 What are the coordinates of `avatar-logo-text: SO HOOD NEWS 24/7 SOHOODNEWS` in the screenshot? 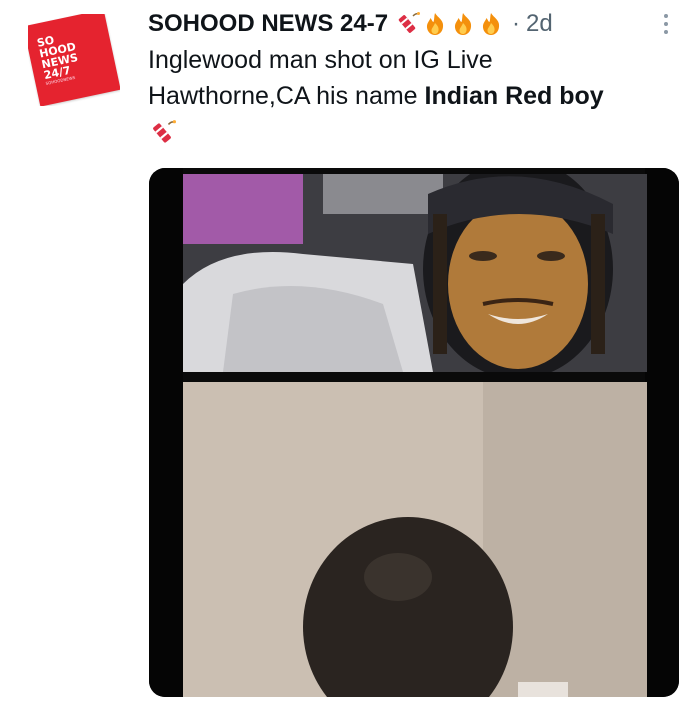 It's located at (57, 59).